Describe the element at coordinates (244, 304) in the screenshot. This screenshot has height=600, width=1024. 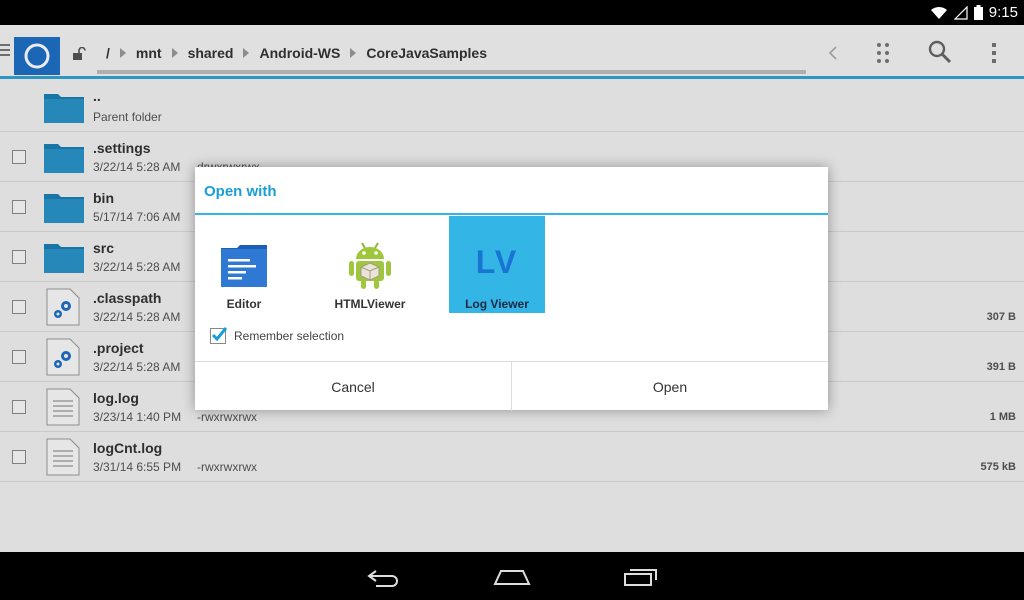
I see `app-label: Editor` at that location.